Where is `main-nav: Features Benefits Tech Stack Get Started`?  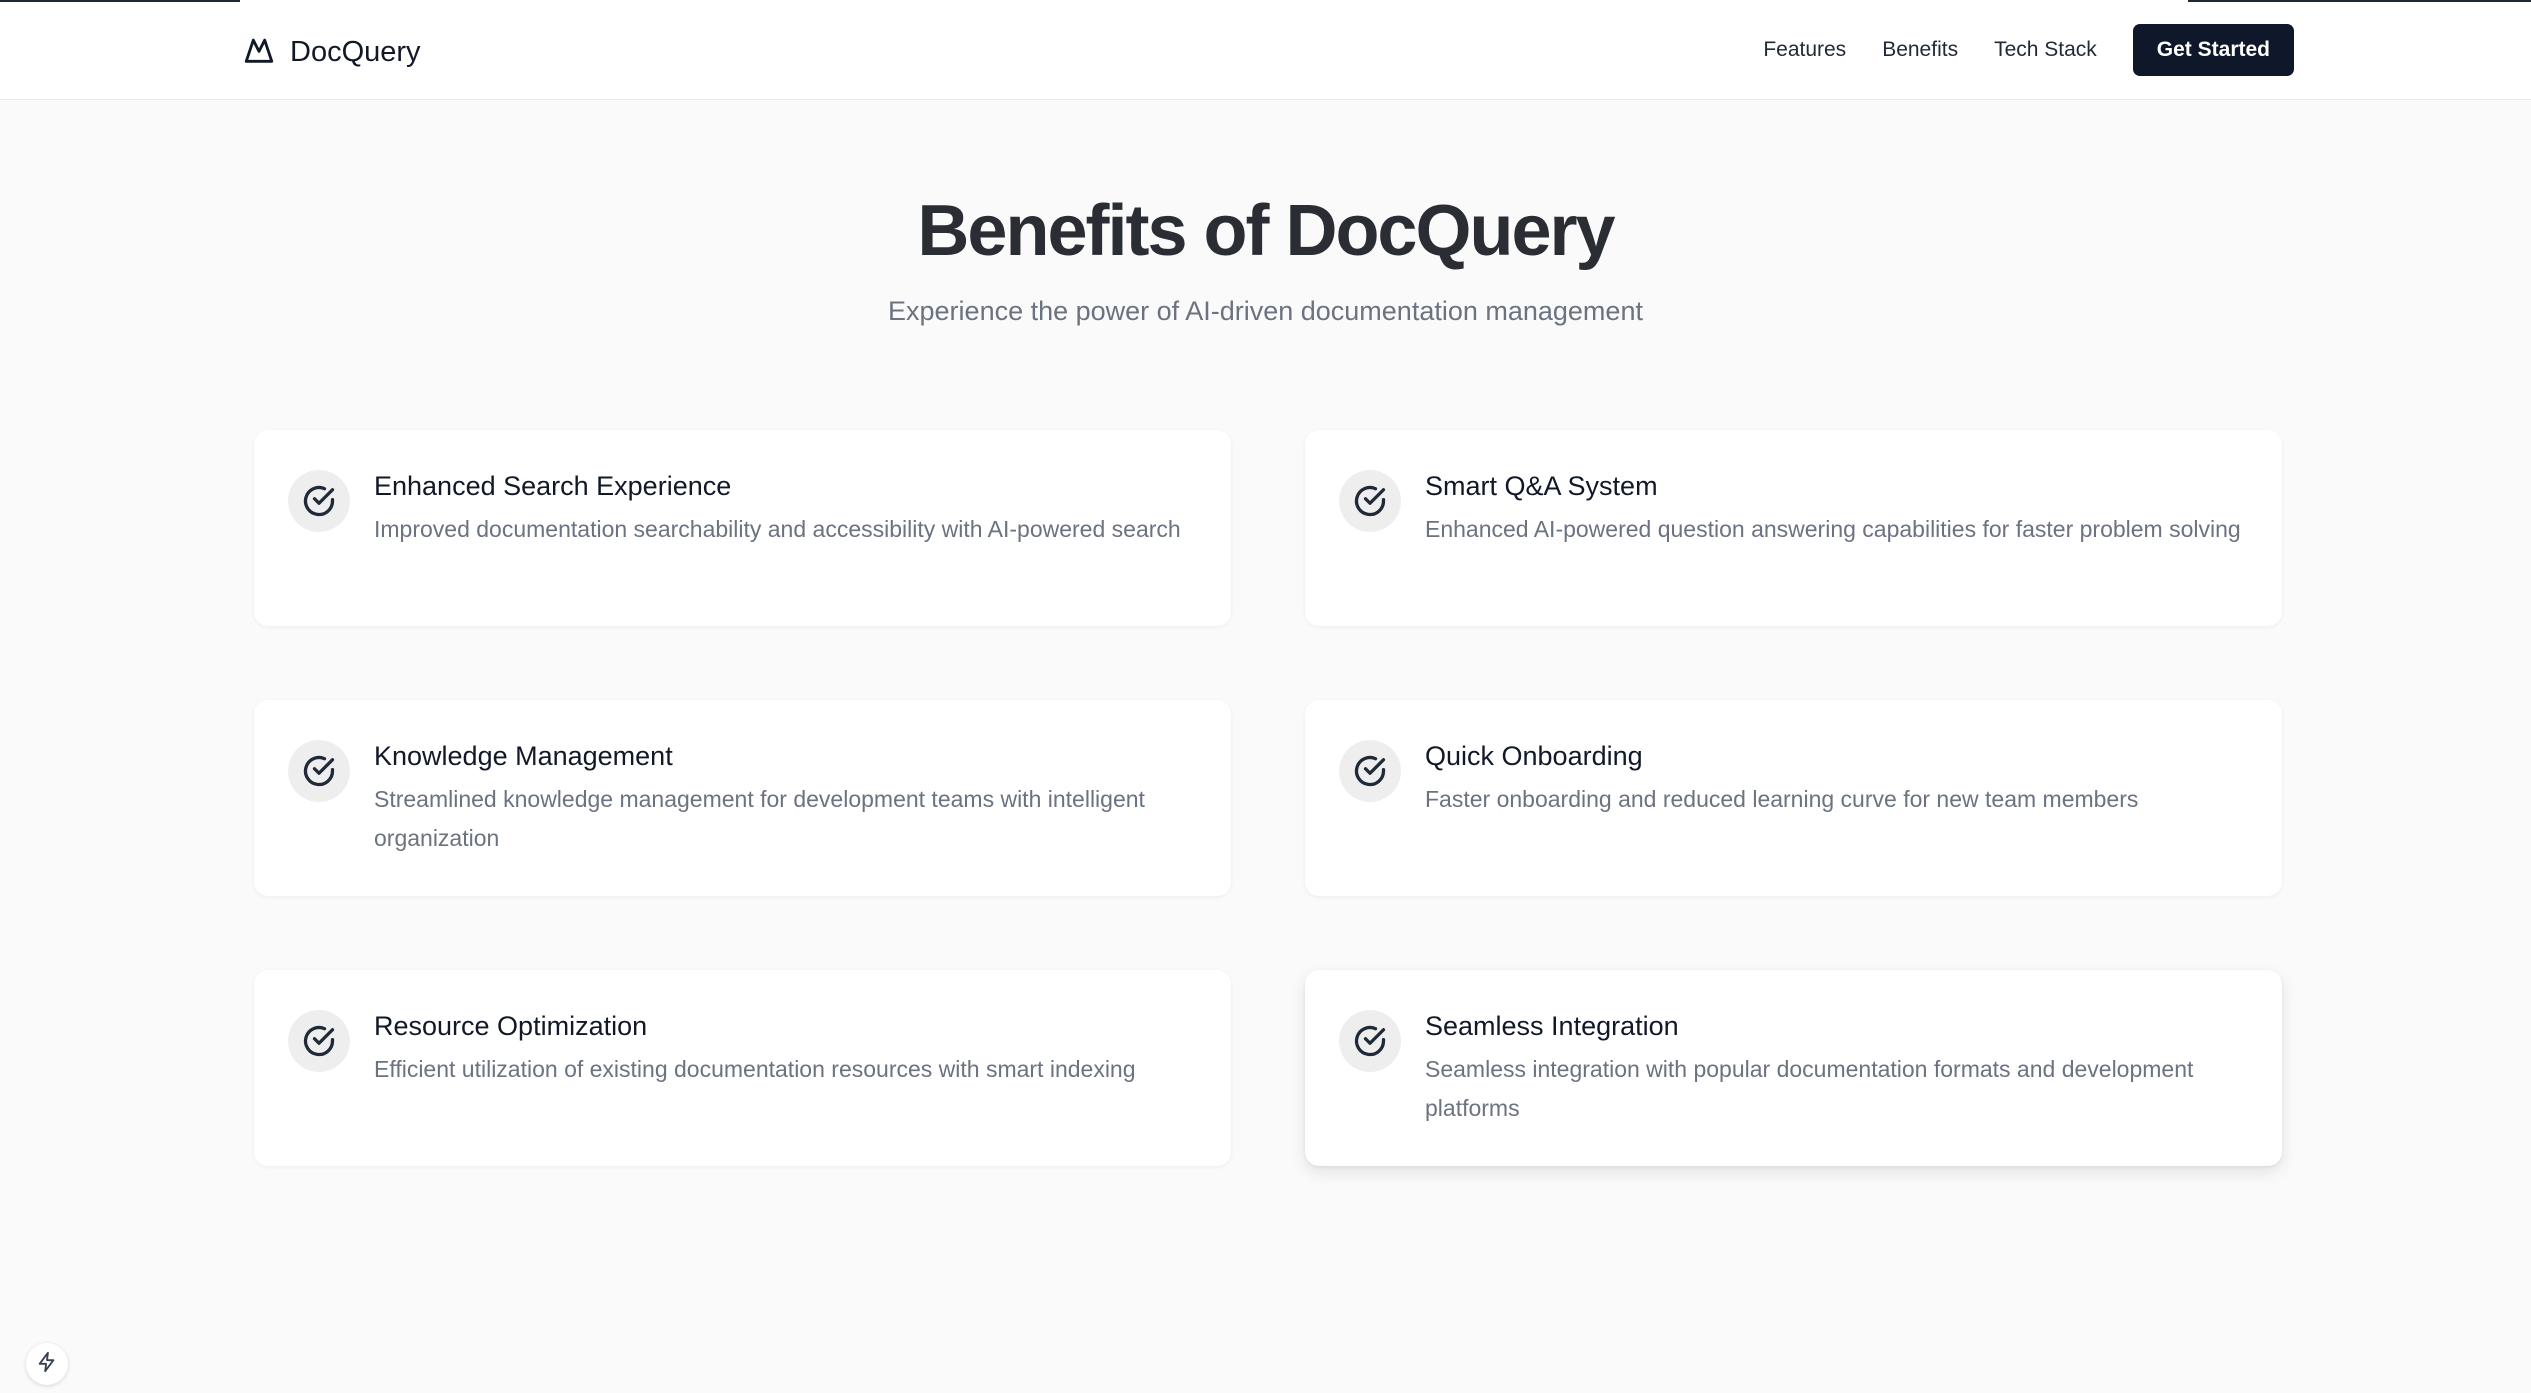
main-nav: Features Benefits Tech Stack Get Started is located at coordinates (2028, 50).